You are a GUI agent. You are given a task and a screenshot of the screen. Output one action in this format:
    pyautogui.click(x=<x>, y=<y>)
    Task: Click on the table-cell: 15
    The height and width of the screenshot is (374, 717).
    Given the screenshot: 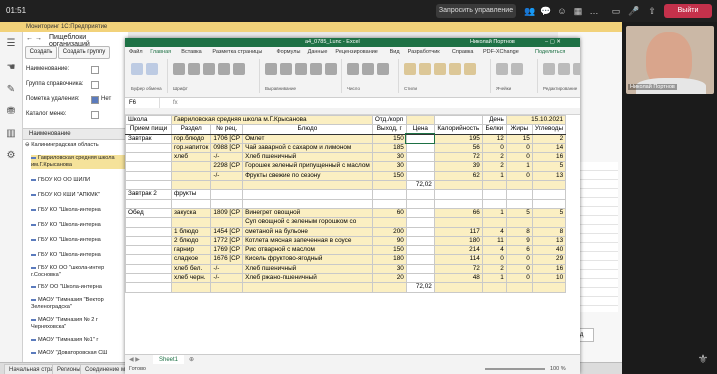 What is the action you would take?
    pyautogui.click(x=519, y=138)
    